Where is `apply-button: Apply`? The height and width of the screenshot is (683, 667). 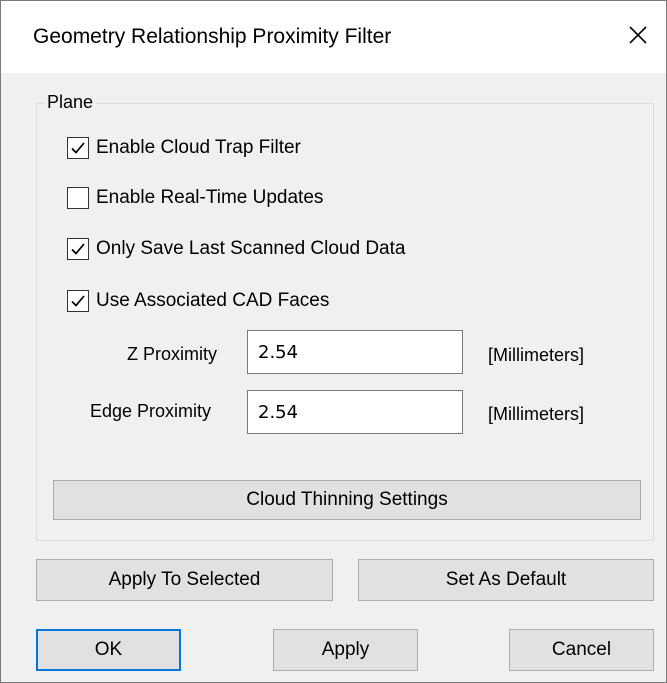
apply-button: Apply is located at coordinates (345, 650).